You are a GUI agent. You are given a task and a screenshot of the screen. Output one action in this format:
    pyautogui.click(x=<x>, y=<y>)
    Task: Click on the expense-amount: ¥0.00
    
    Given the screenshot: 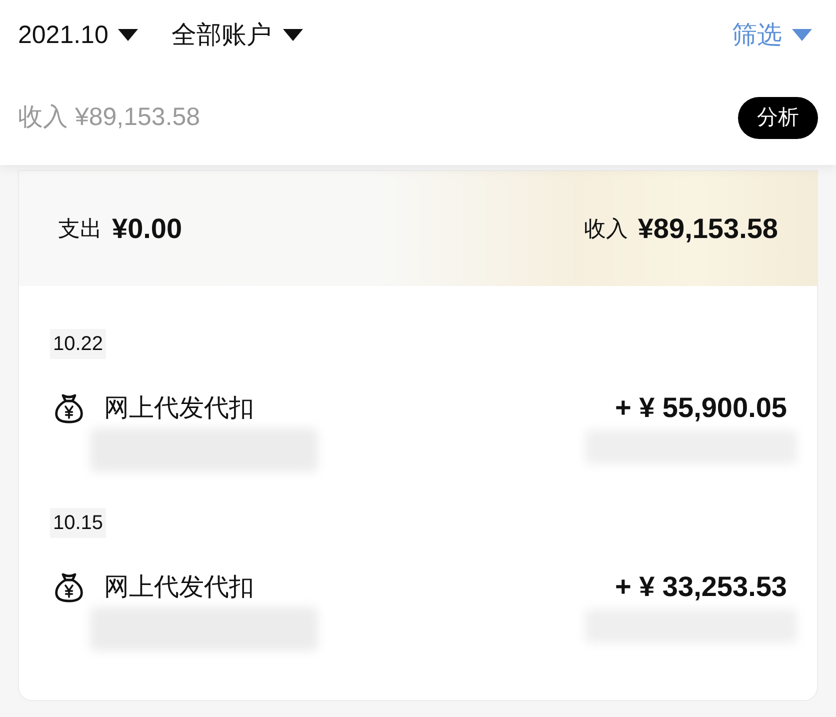 What is the action you would take?
    pyautogui.click(x=147, y=228)
    